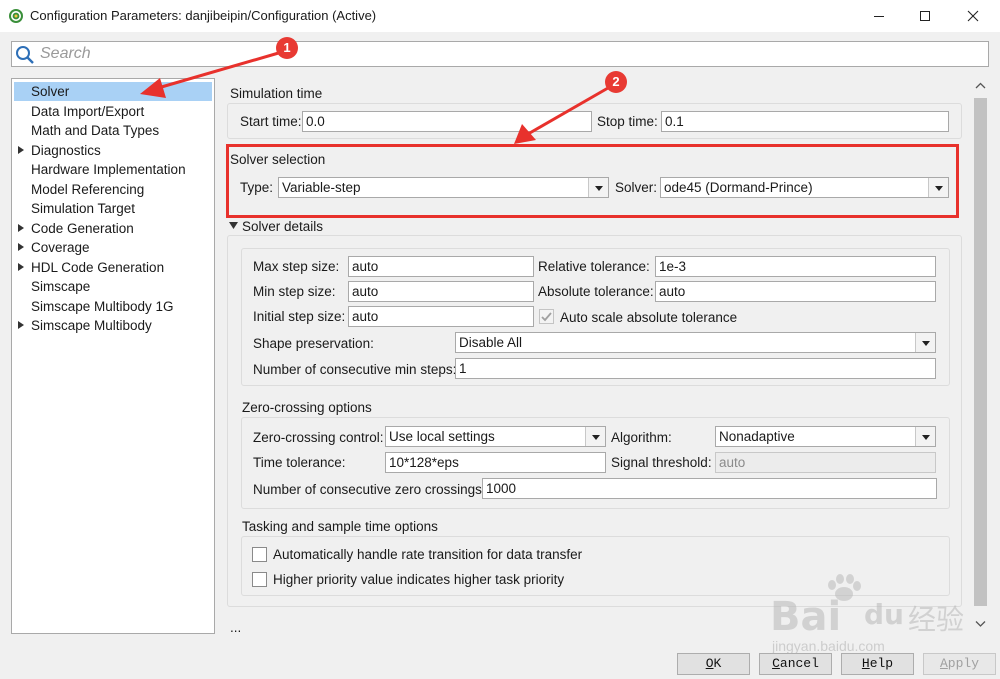 This screenshot has height=679, width=1000. What do you see at coordinates (442, 436) in the screenshot?
I see `zero-crossing-control-value: Use local settings` at bounding box center [442, 436].